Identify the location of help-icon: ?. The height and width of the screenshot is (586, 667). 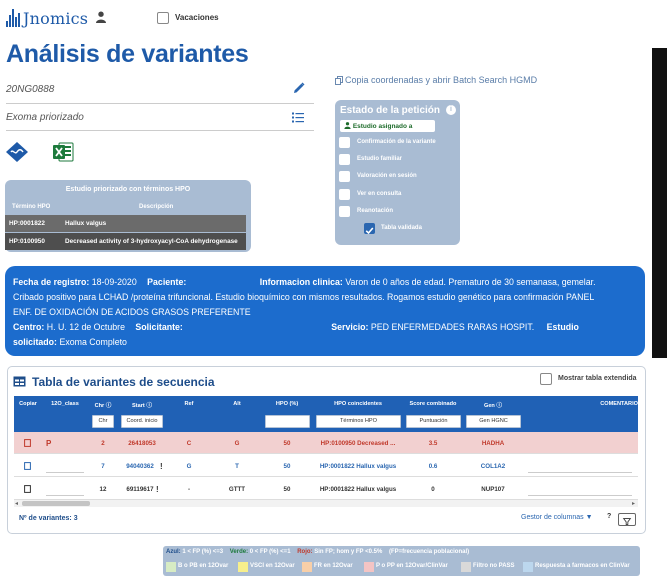
(609, 516).